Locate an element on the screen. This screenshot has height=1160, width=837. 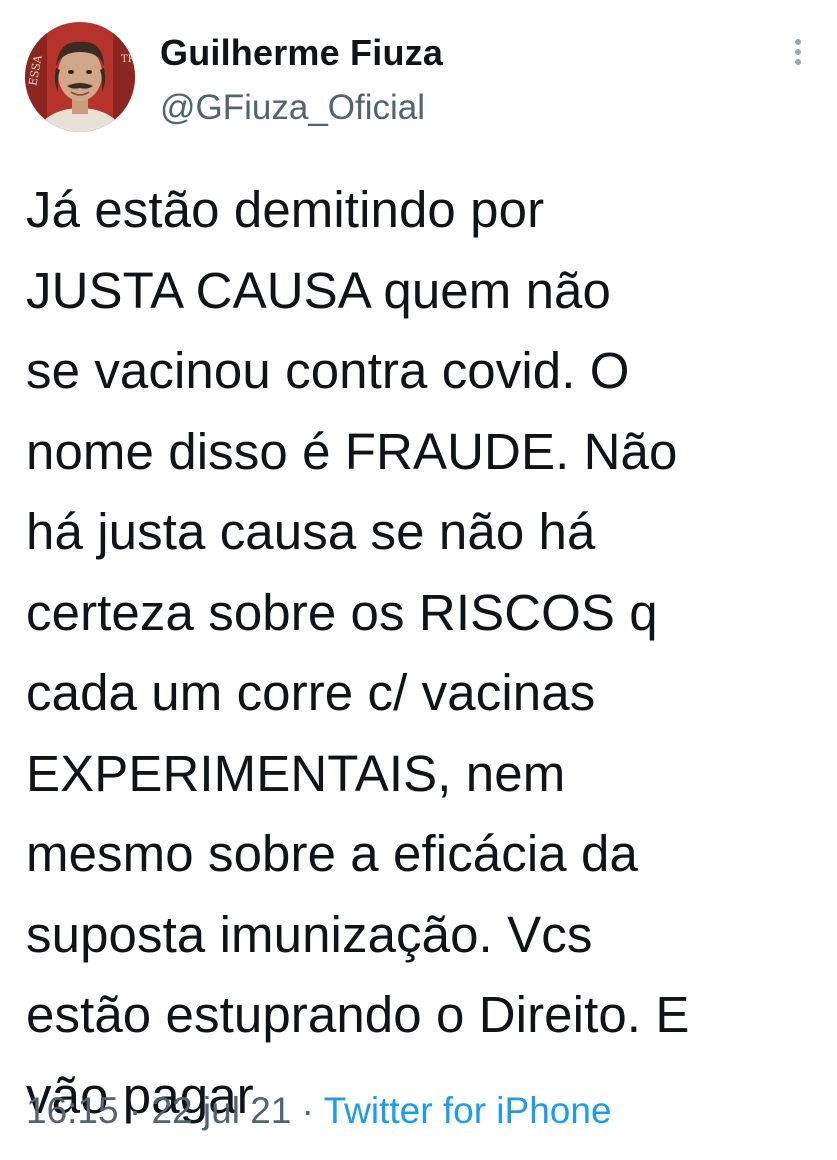
avatar-photo-icon: ESSA TR is located at coordinates (80, 77).